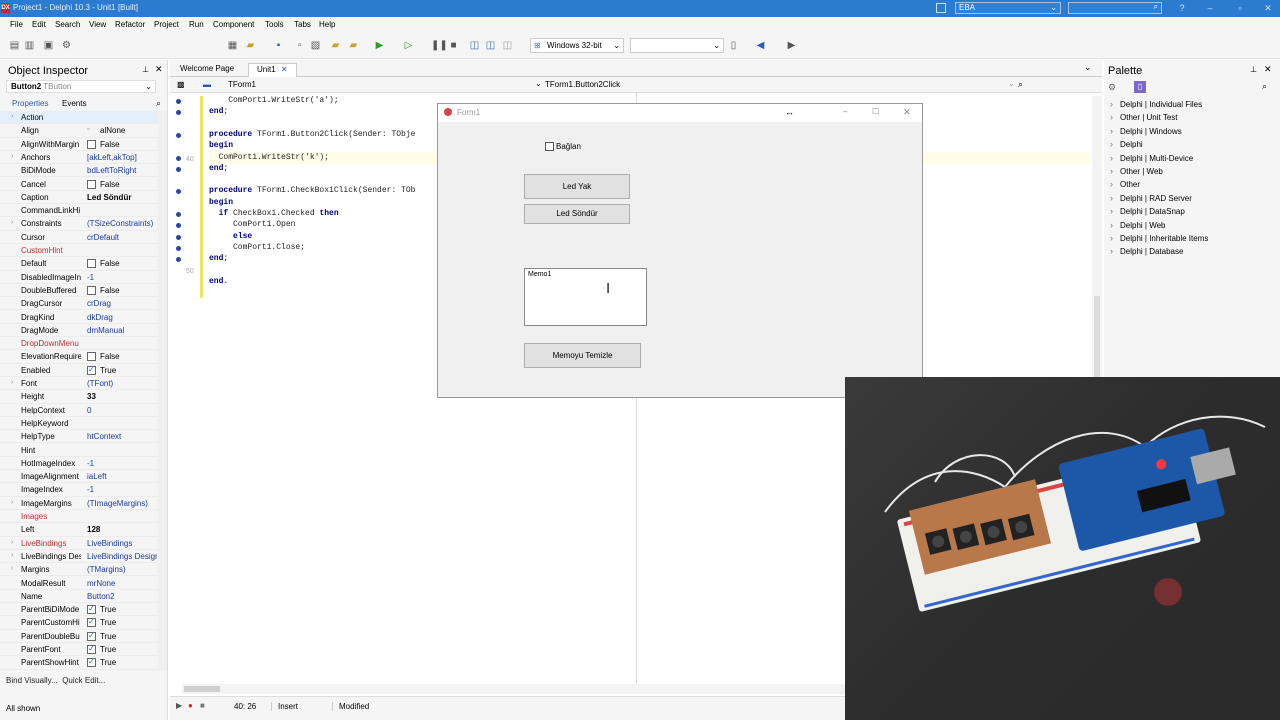 The image size is (1280, 720). I want to click on palette-category: Delphi | Windows, so click(1146, 131).